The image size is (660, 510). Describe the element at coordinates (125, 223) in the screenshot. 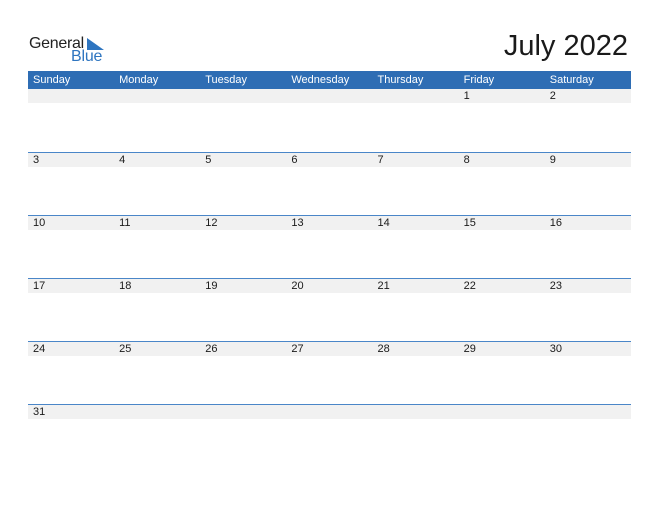

I see `day-cell: 11` at that location.